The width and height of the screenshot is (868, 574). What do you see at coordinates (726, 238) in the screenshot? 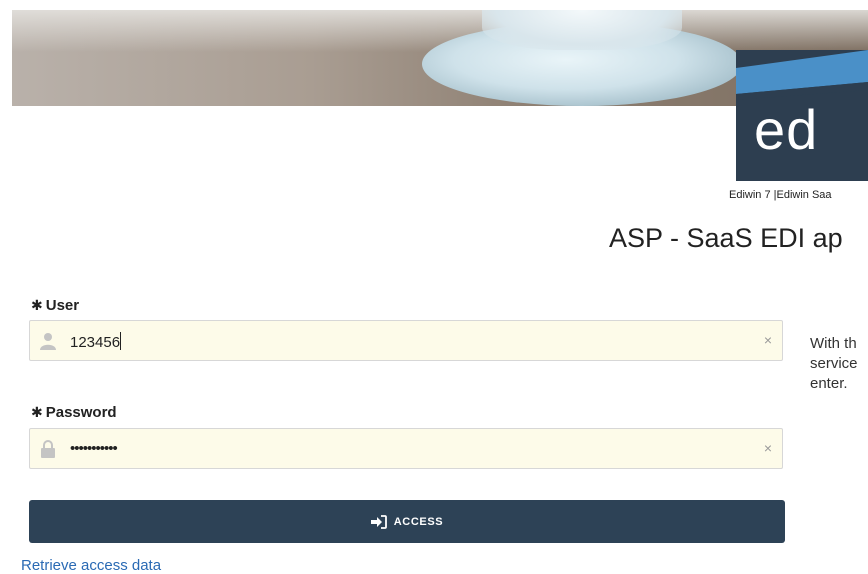
I see `page-headline: ASP - SaaS EDI ap` at bounding box center [726, 238].